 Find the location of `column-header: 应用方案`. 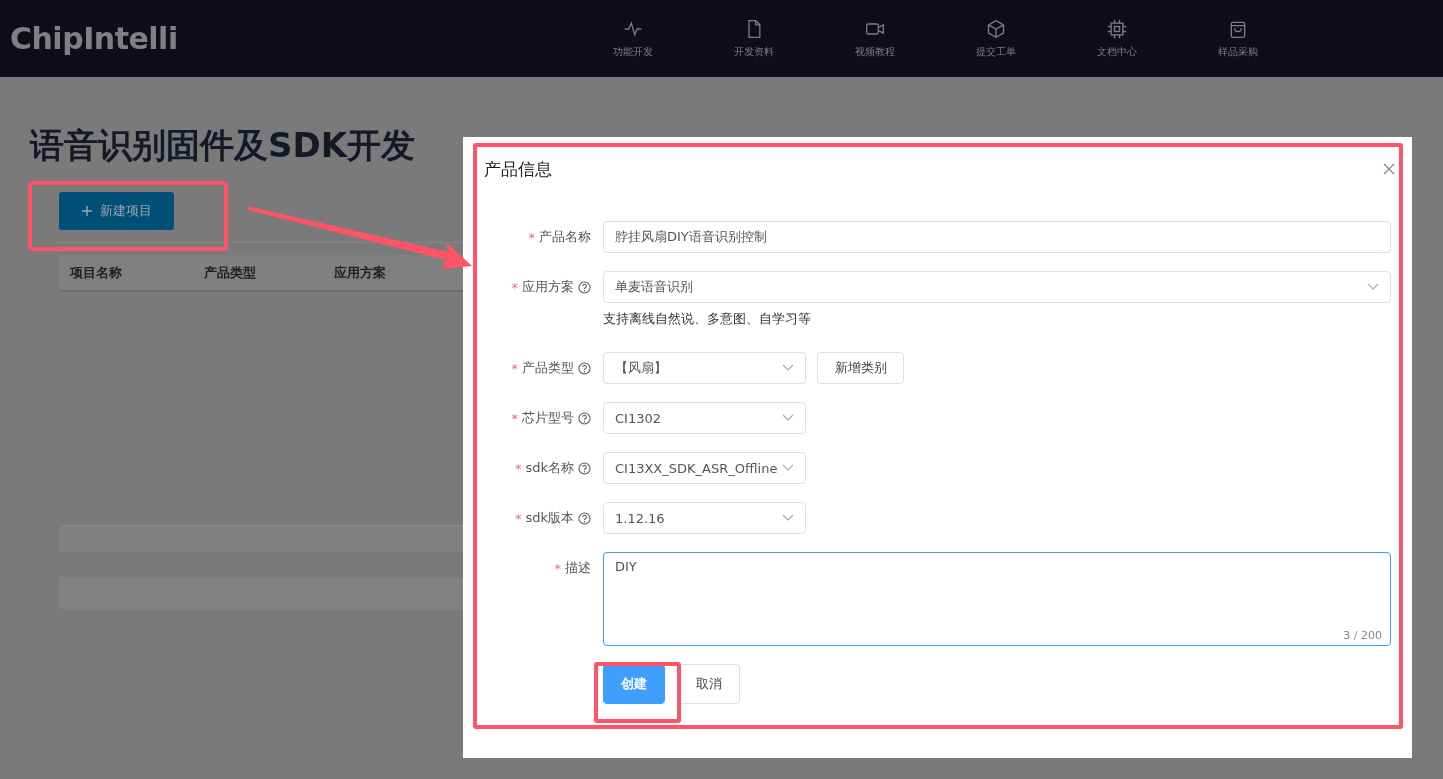

column-header: 应用方案 is located at coordinates (360, 272).